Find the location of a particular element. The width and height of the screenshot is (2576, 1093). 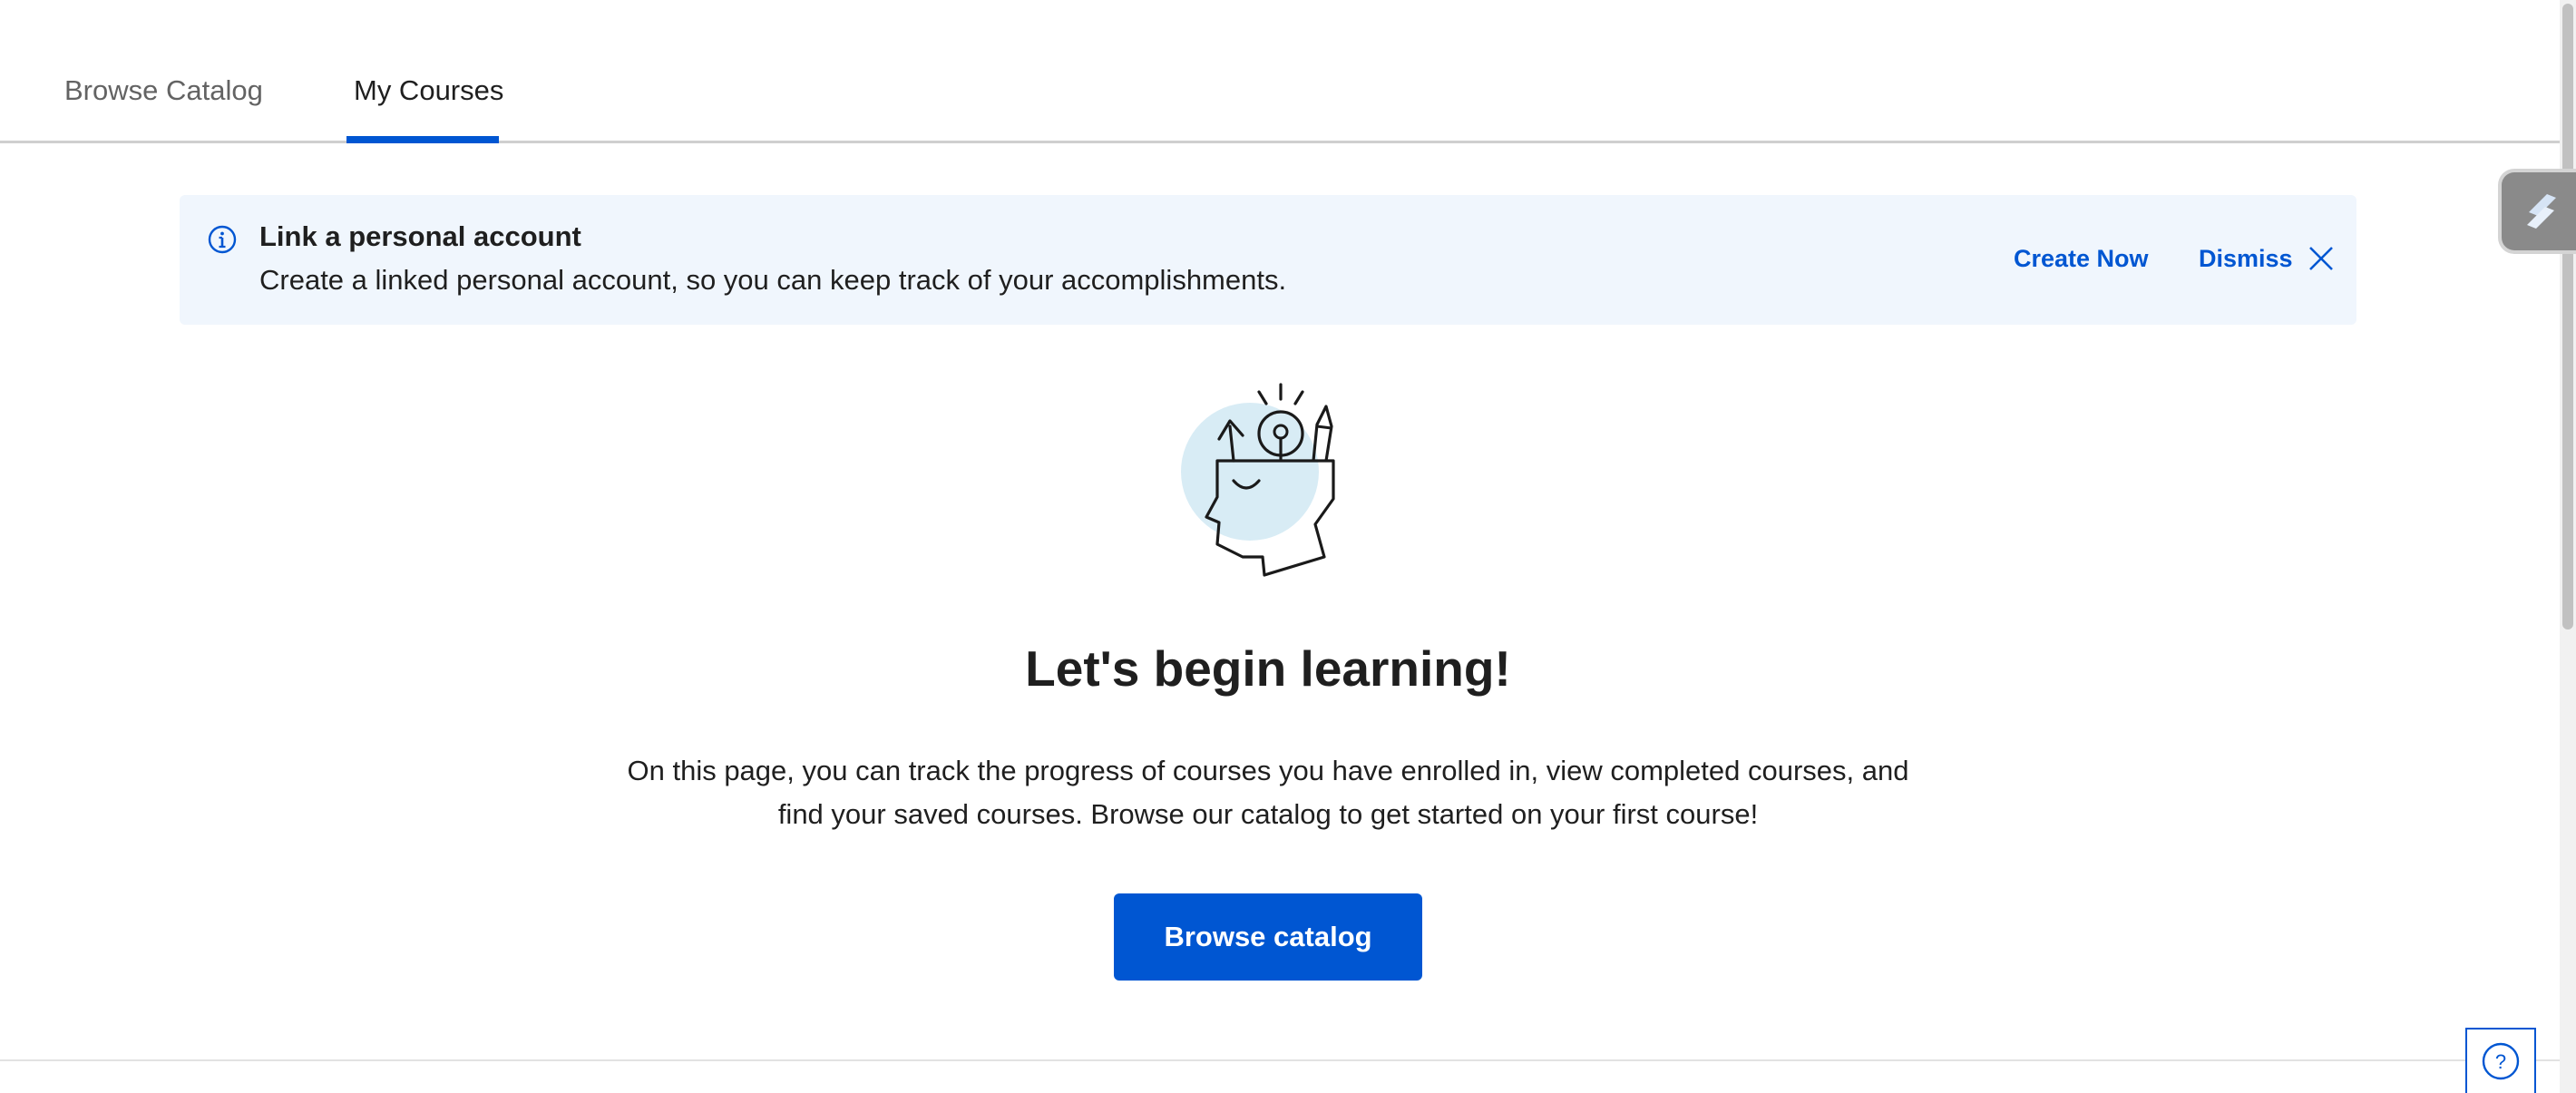

help-button: ? is located at coordinates (2500, 1060).